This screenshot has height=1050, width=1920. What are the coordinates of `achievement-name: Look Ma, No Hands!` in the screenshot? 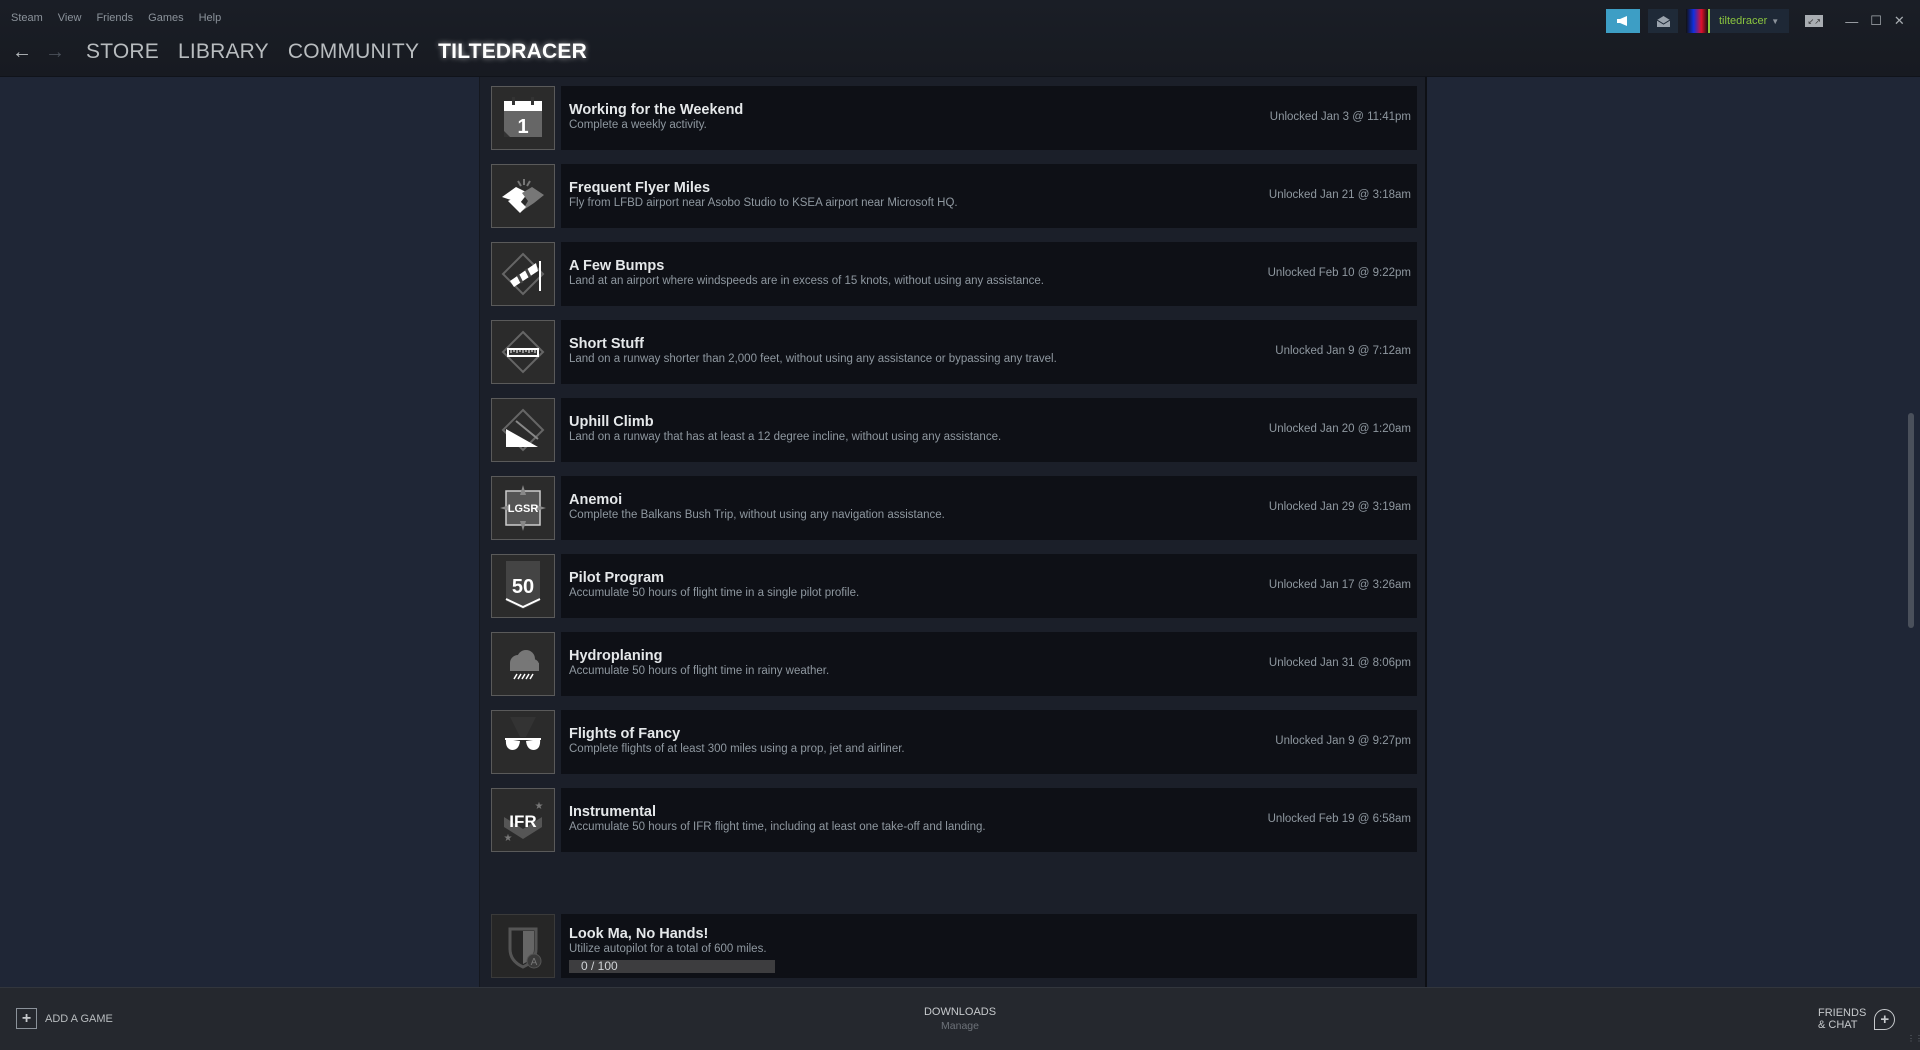 It's located at (639, 934).